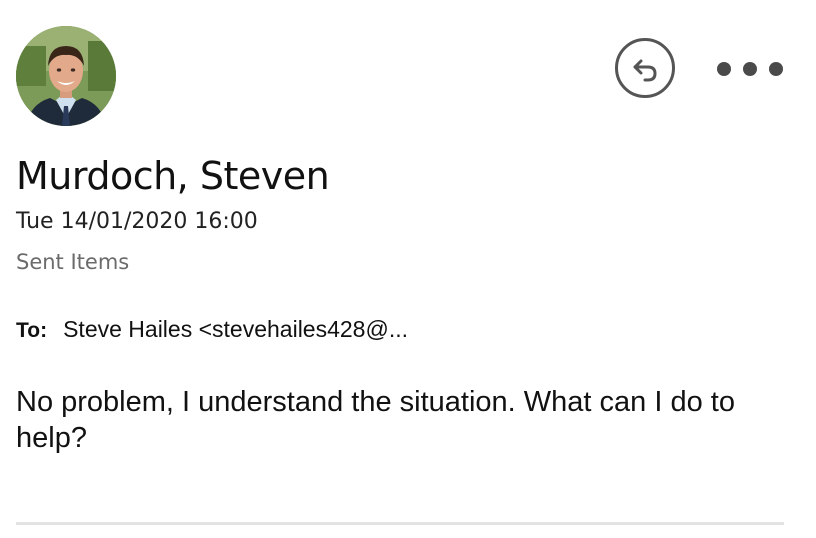  What do you see at coordinates (173, 176) in the screenshot?
I see `sender-name: Murdoch, Steven` at bounding box center [173, 176].